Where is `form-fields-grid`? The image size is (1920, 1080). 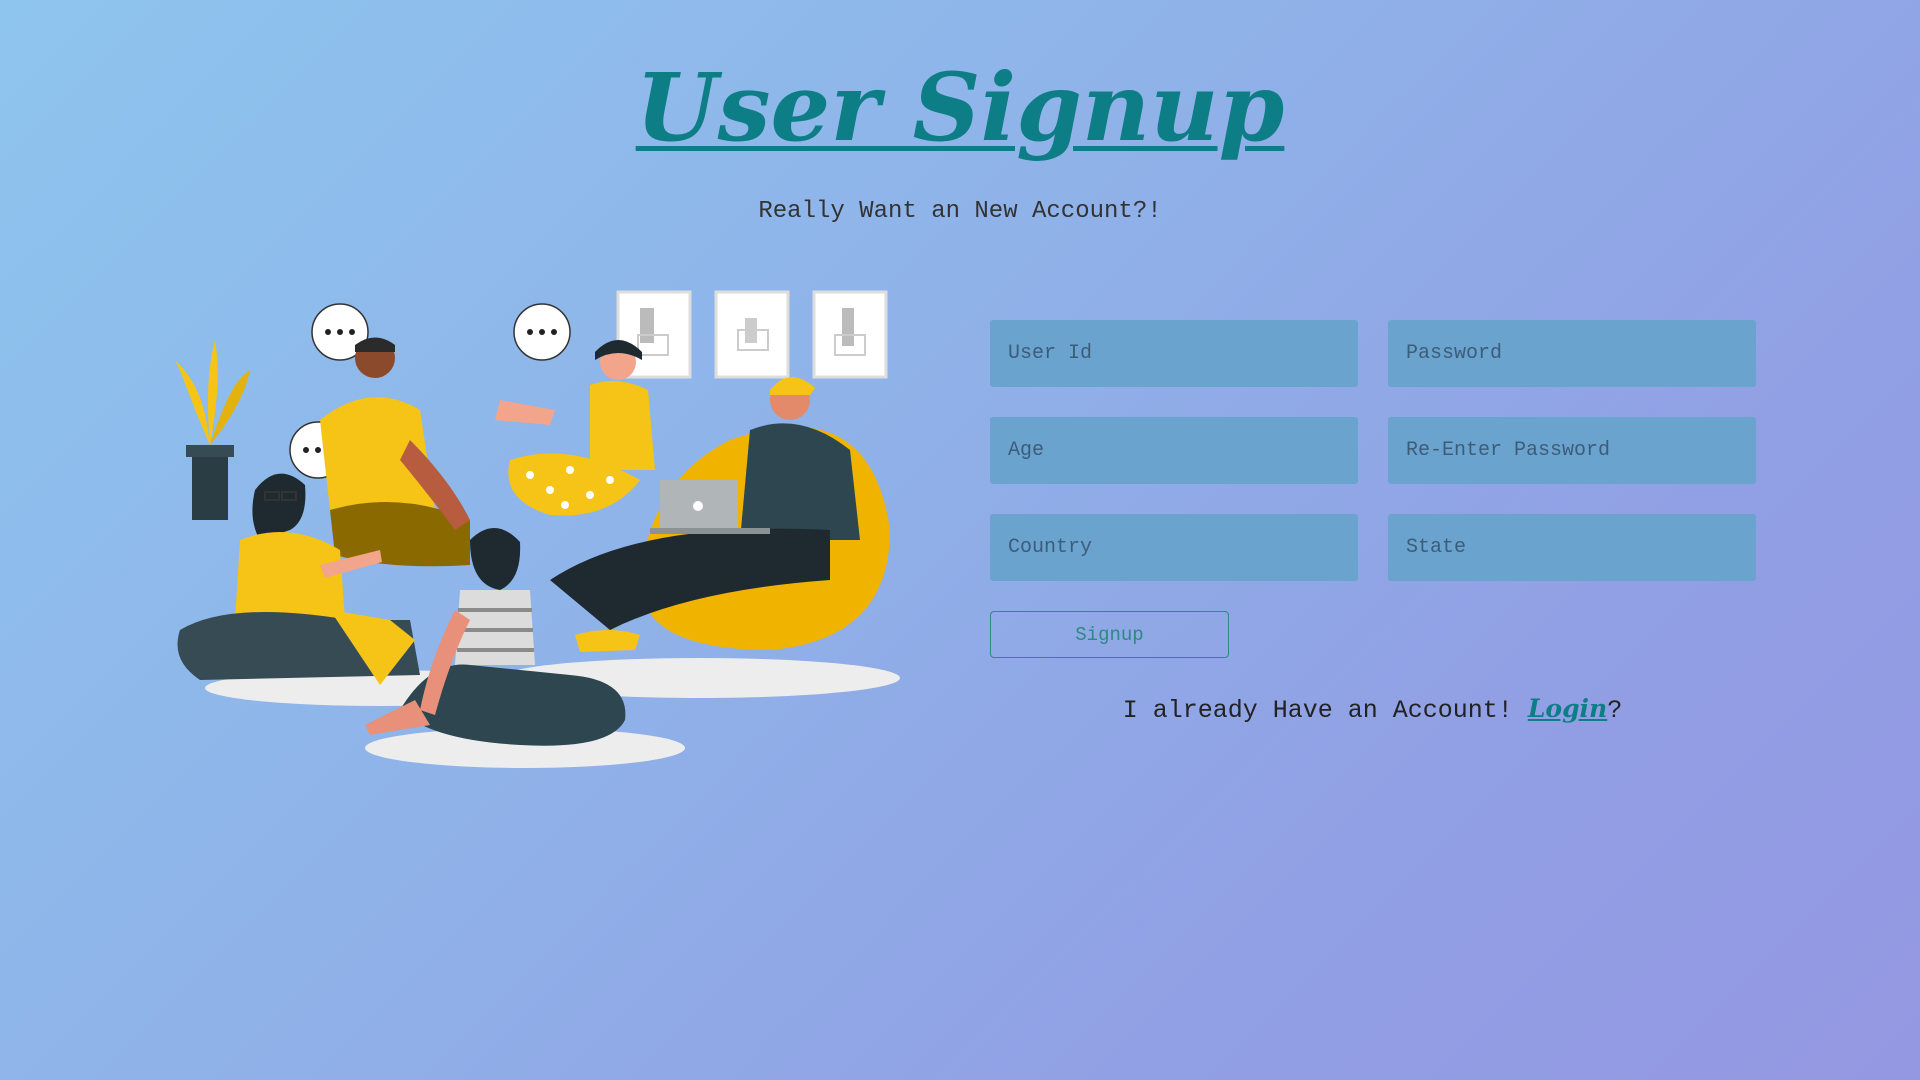 form-fields-grid is located at coordinates (1373, 450).